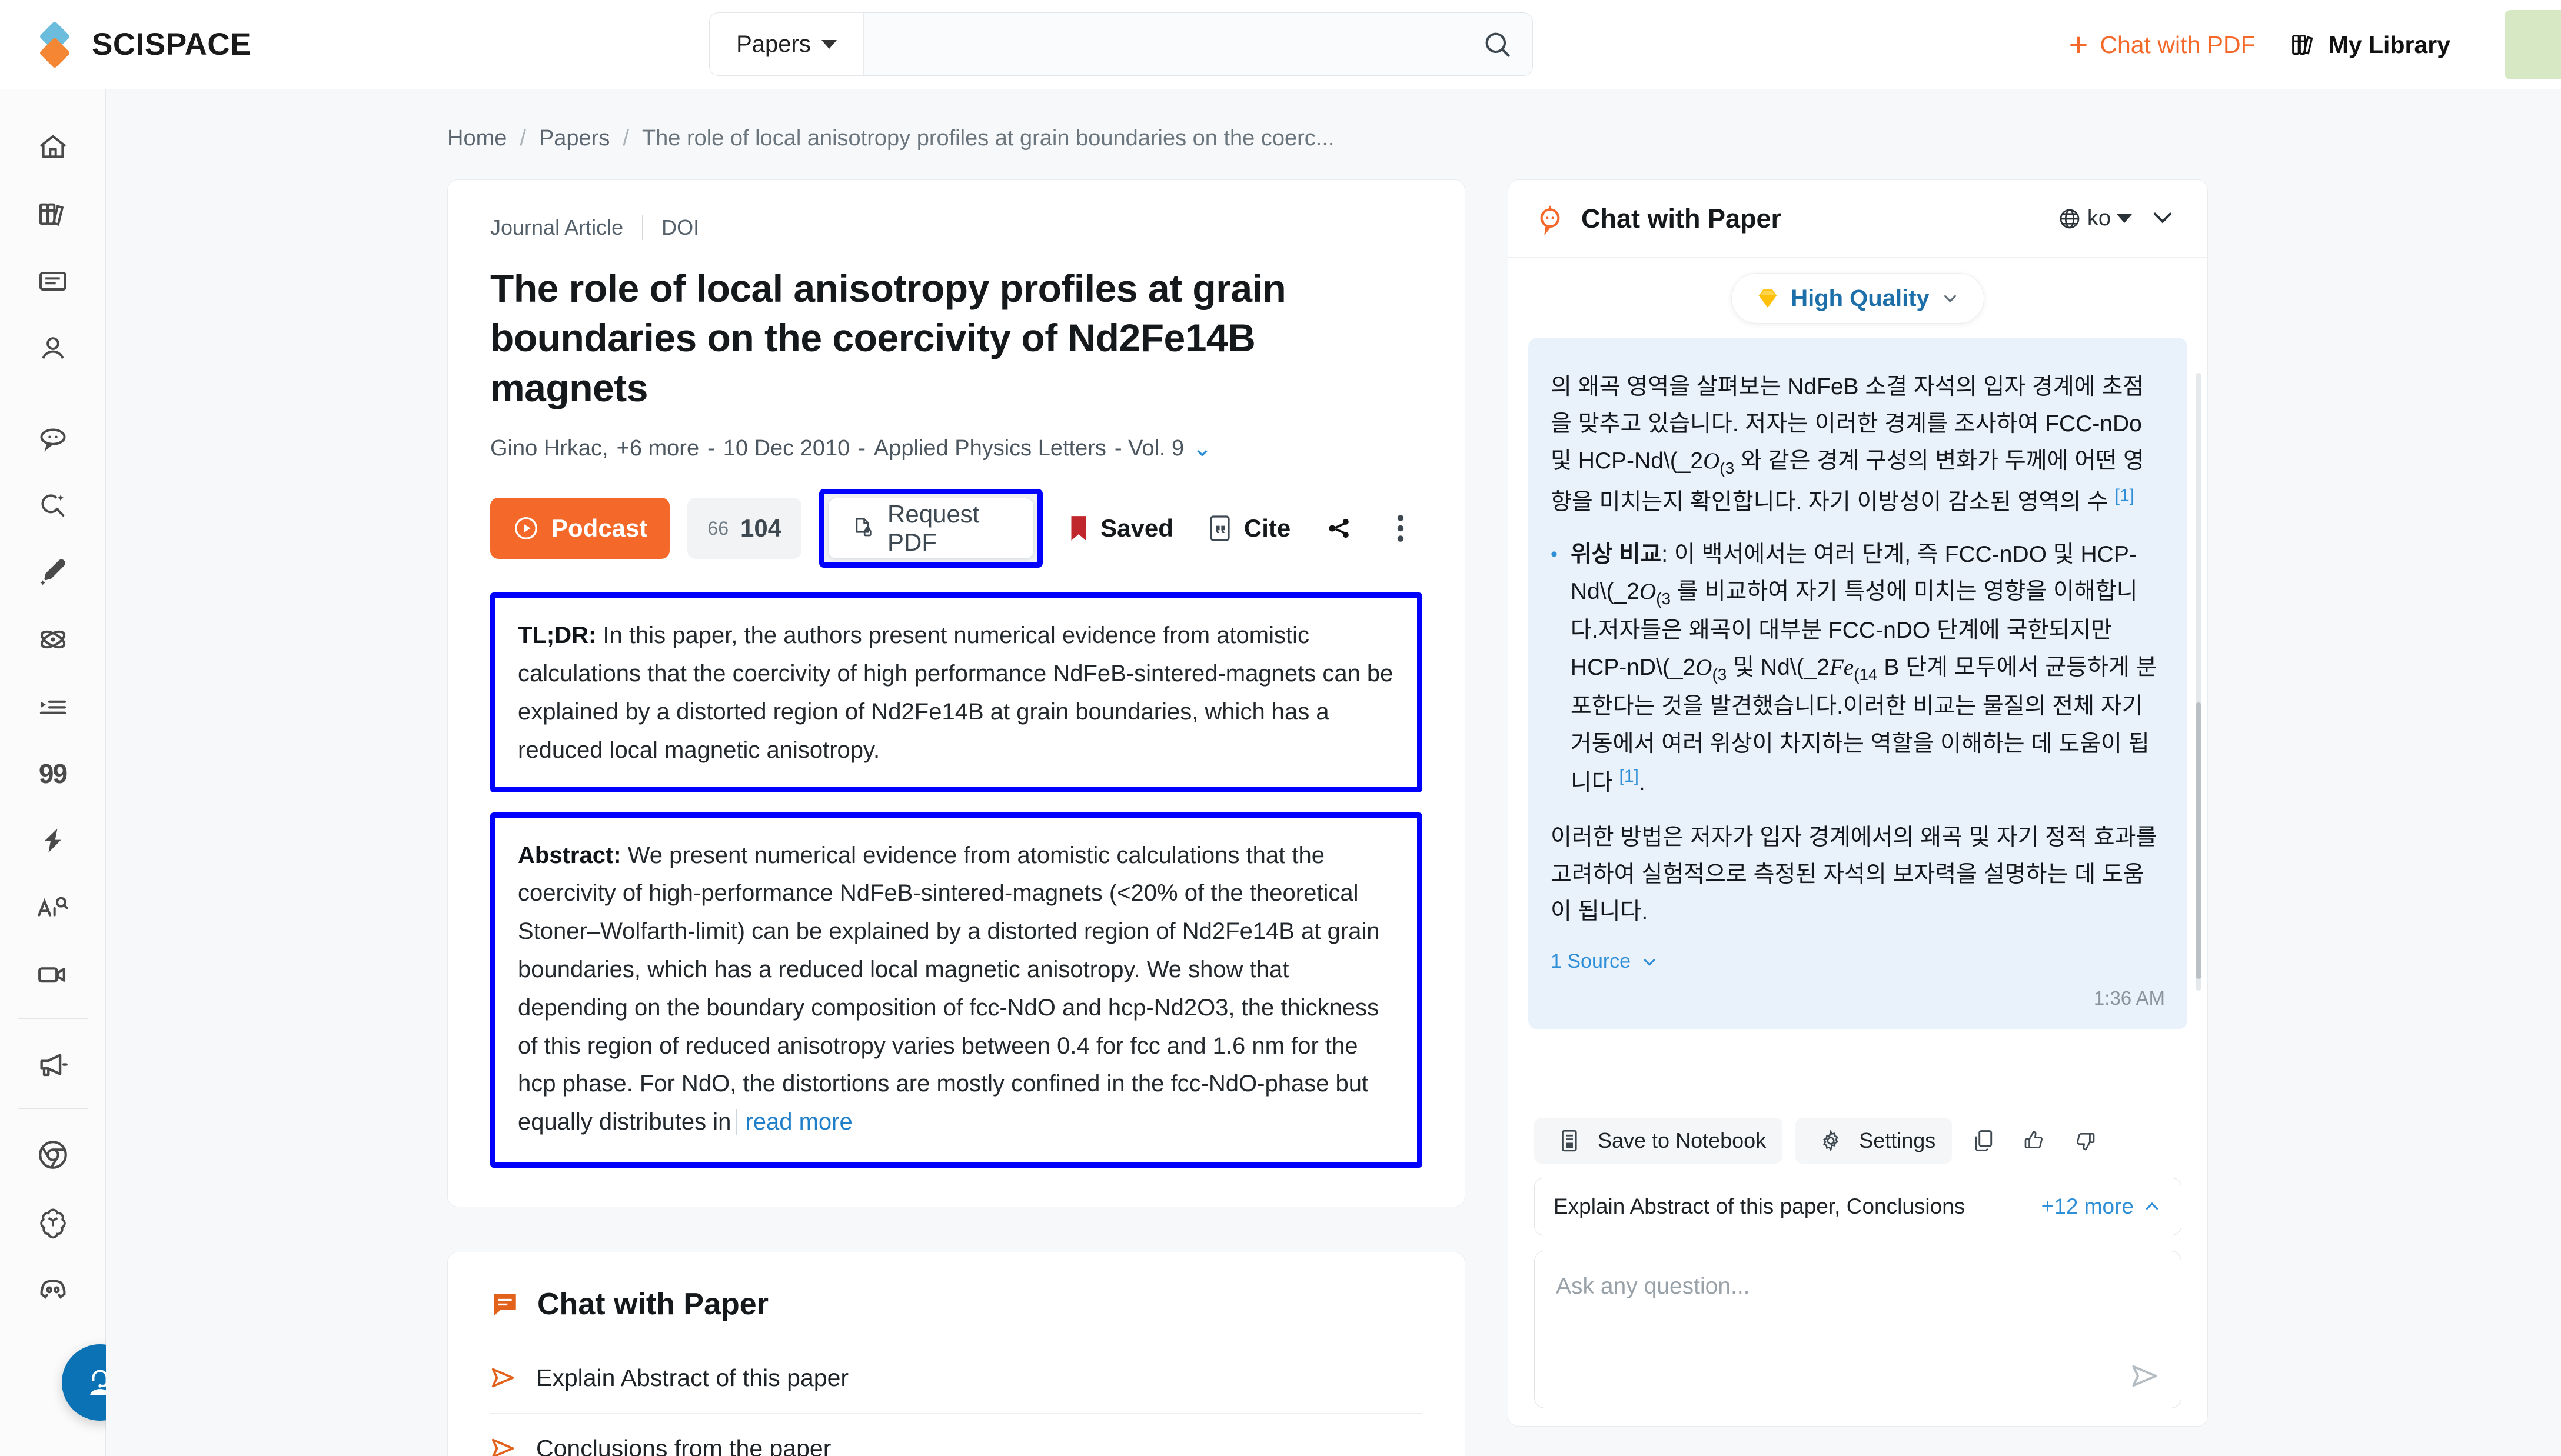 Image resolution: width=2561 pixels, height=1456 pixels. Describe the element at coordinates (653, 1304) in the screenshot. I see `chat-with-paper-title: Chat with Paper` at that location.